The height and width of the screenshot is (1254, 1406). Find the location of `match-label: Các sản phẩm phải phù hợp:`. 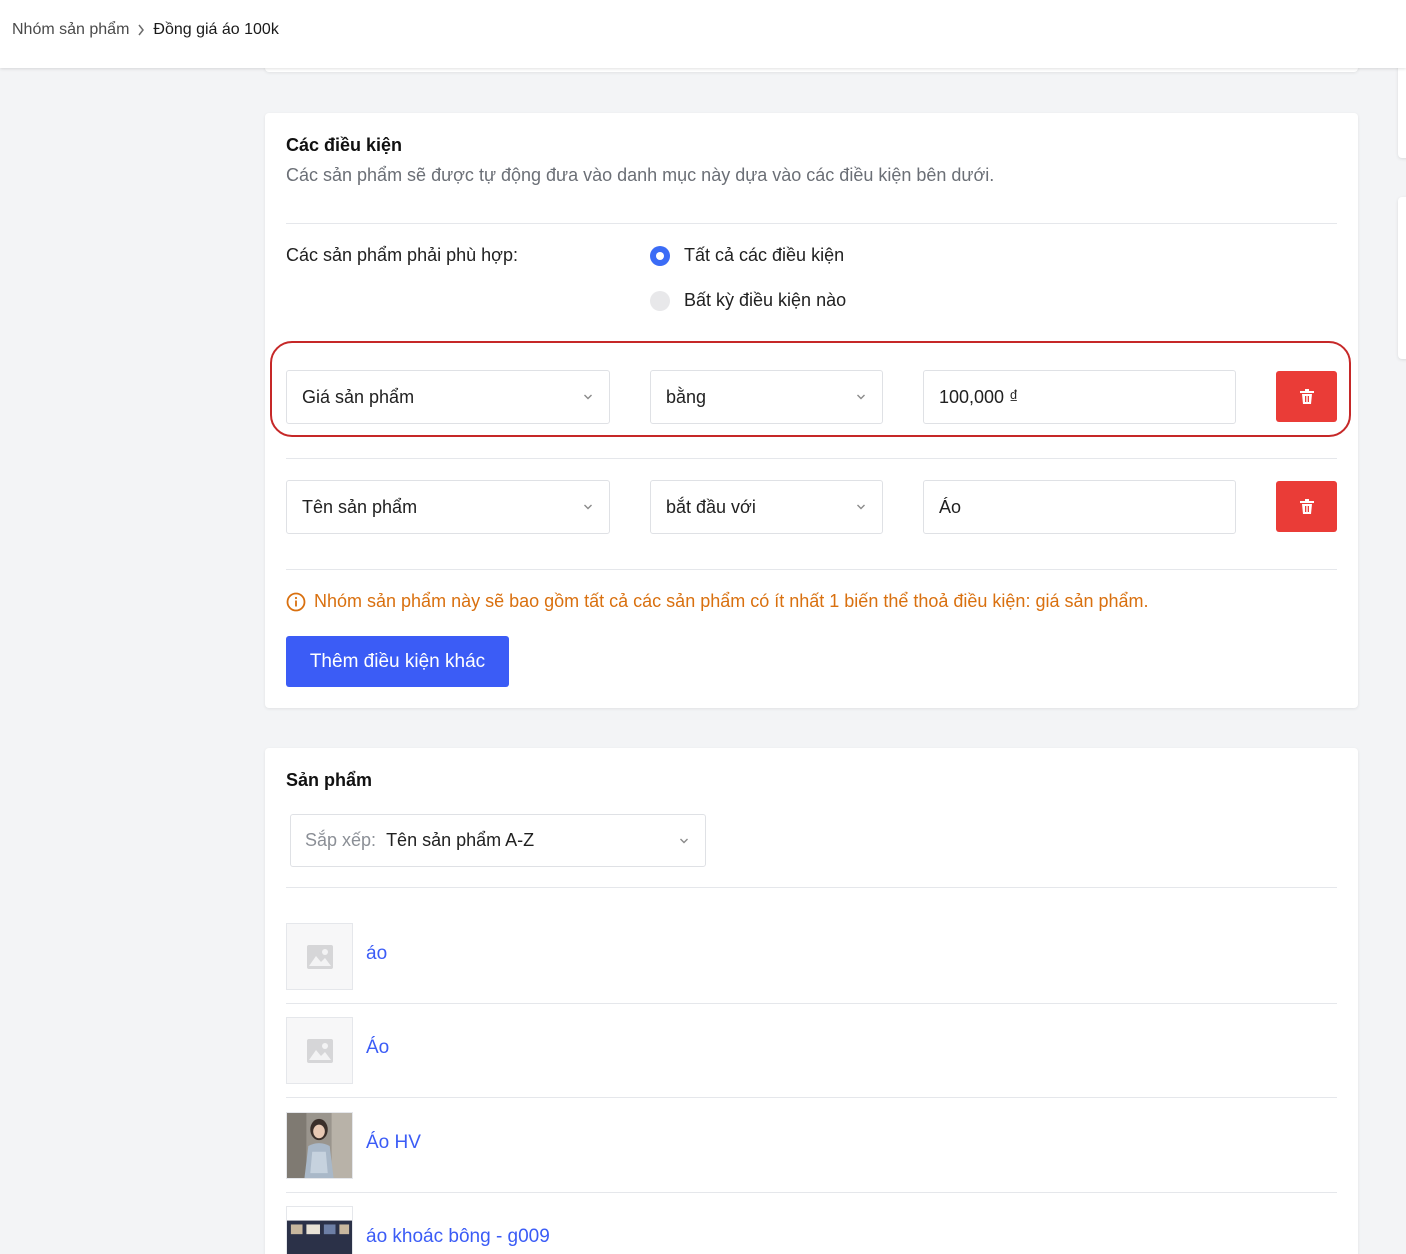

match-label: Các sản phẩm phải phù hợp: is located at coordinates (402, 255).